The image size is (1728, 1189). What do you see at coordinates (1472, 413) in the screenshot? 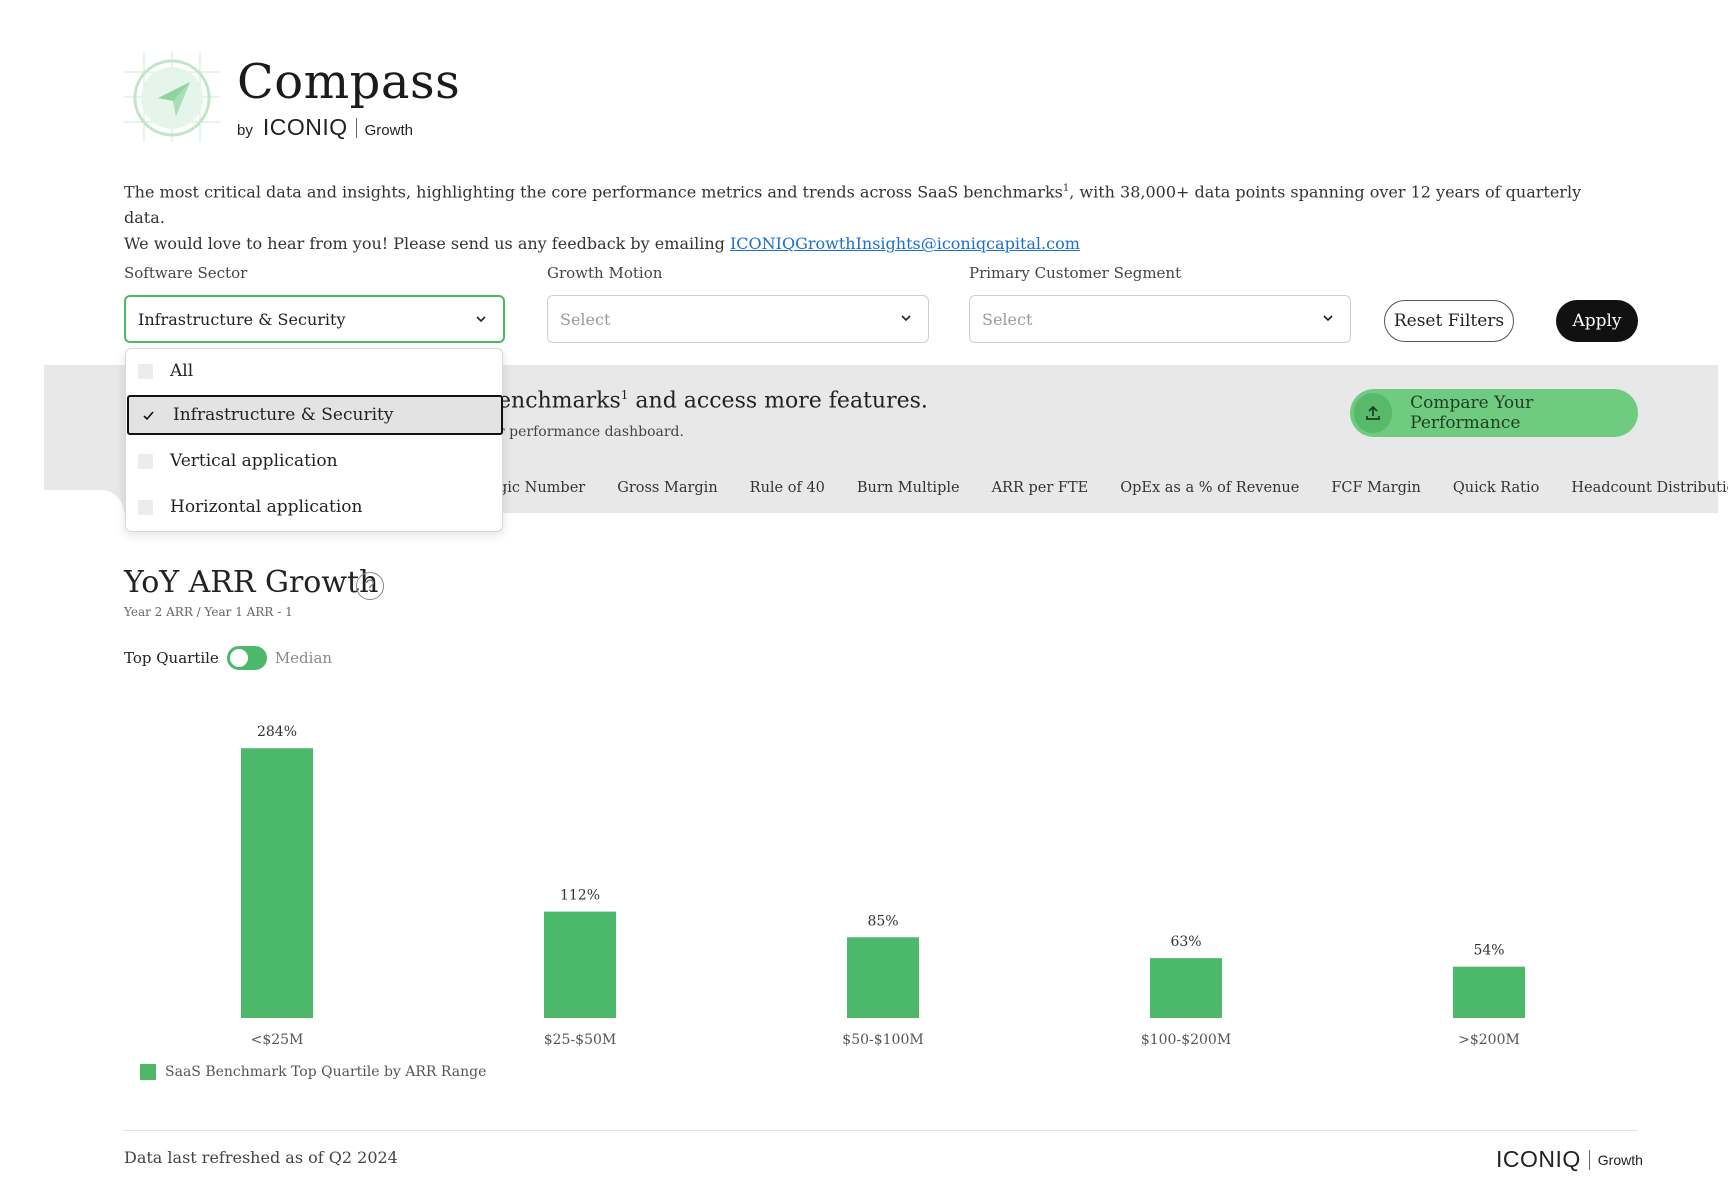
I see `compare-performance-label: Compare Your Performance` at bounding box center [1472, 413].